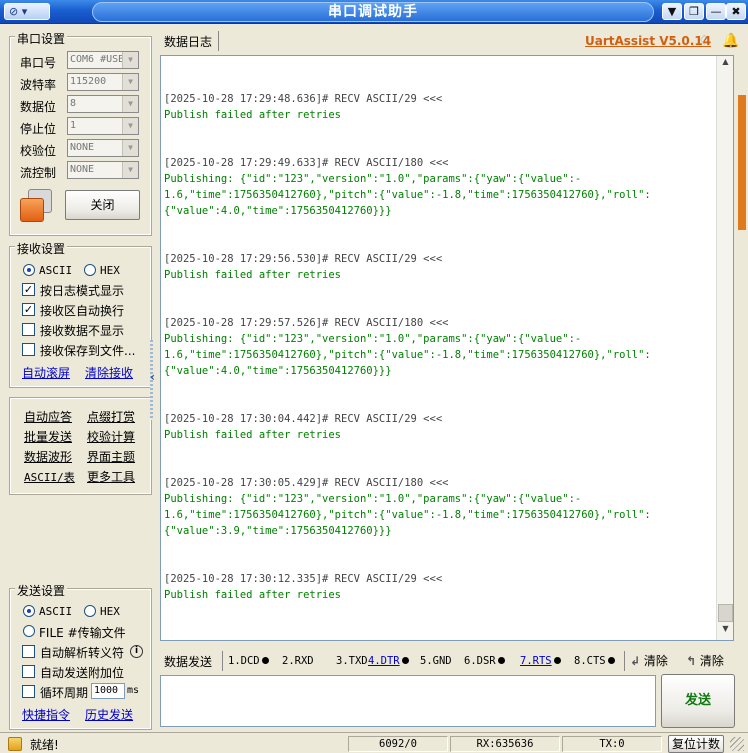 This screenshot has width=748, height=753. What do you see at coordinates (48, 456) in the screenshot?
I see `tool-waveform: 数据波形` at bounding box center [48, 456].